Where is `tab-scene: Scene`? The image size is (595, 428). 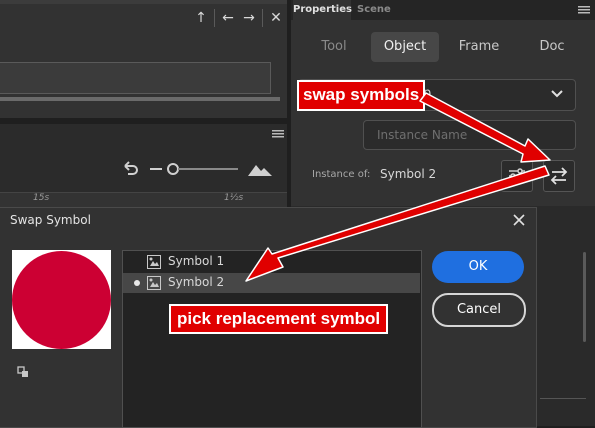 tab-scene: Scene is located at coordinates (374, 10).